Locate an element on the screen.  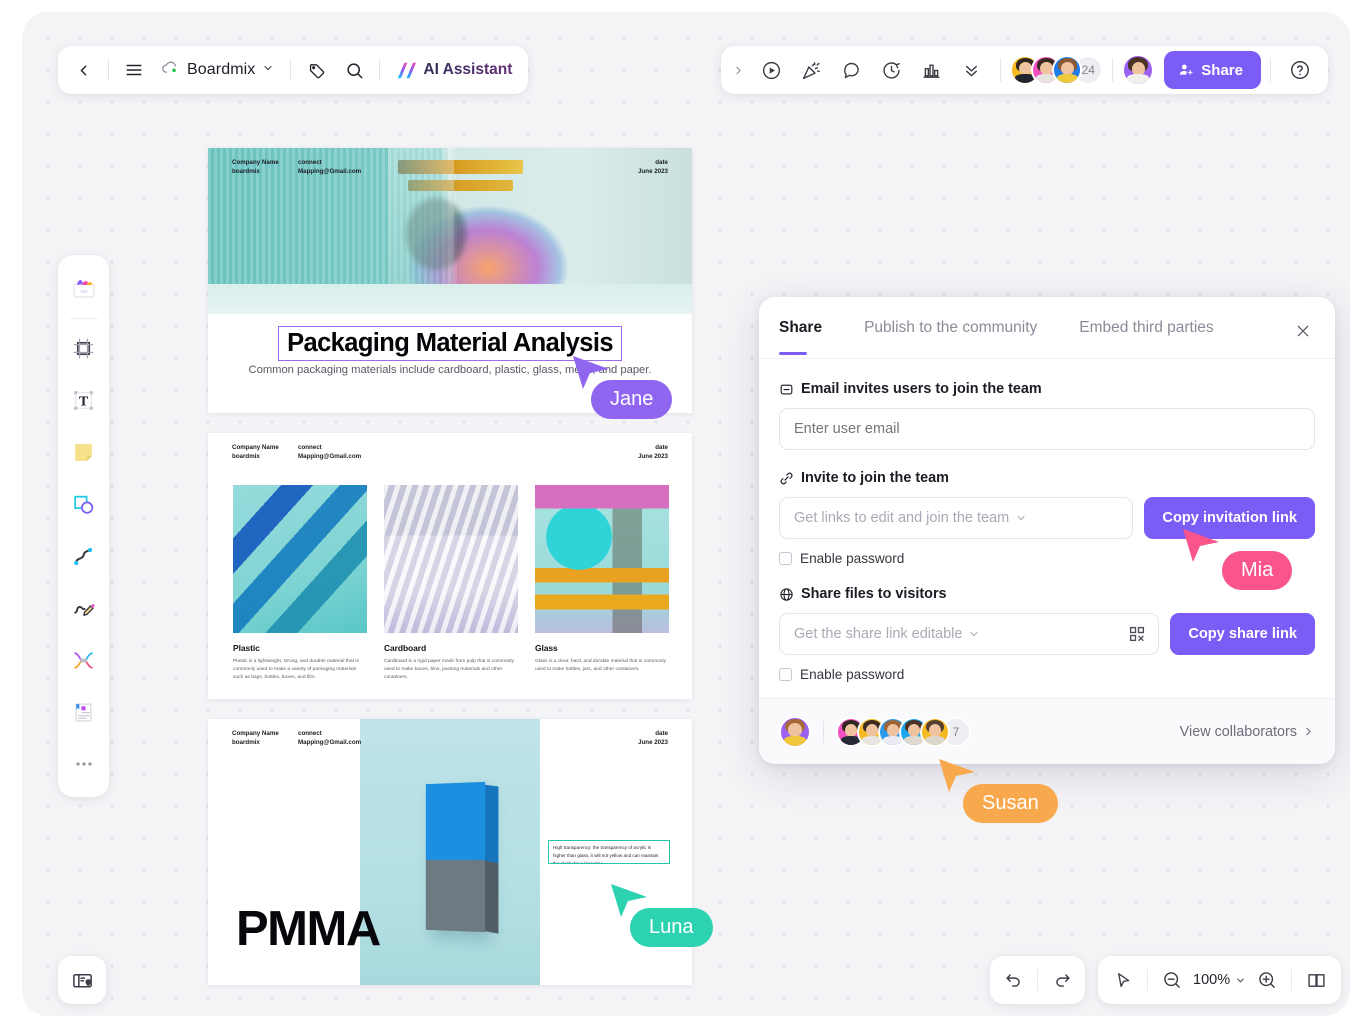
mindmap-tool is located at coordinates (84, 660).